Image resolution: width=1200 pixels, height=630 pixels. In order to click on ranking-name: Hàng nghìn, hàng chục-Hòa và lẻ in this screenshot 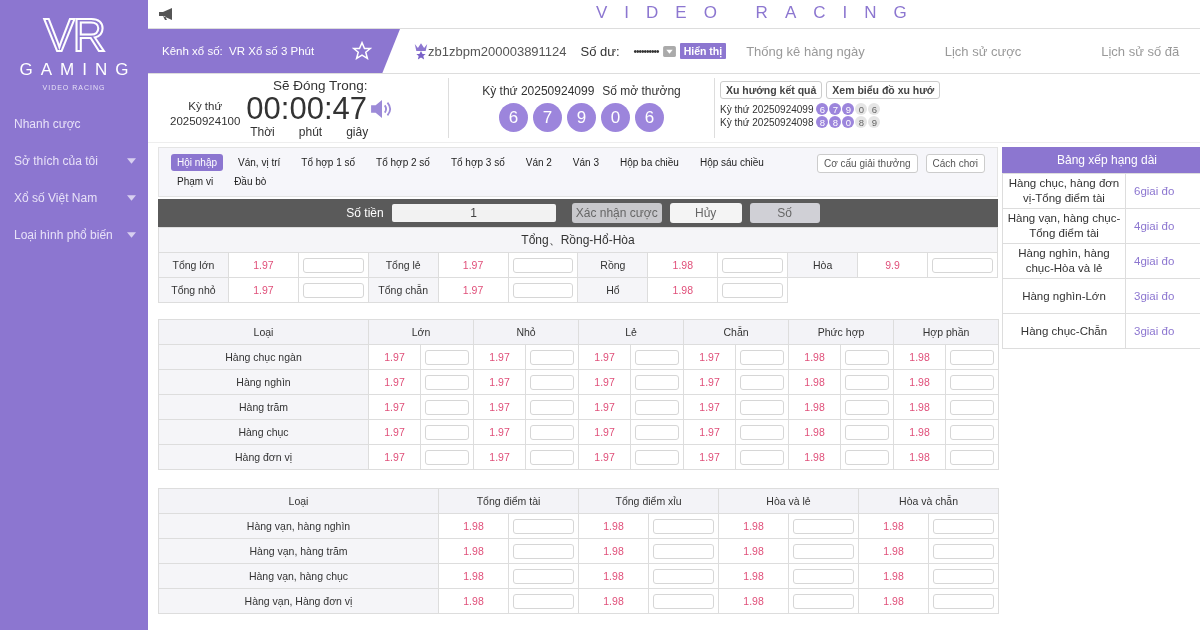, I will do `click(1064, 261)`.